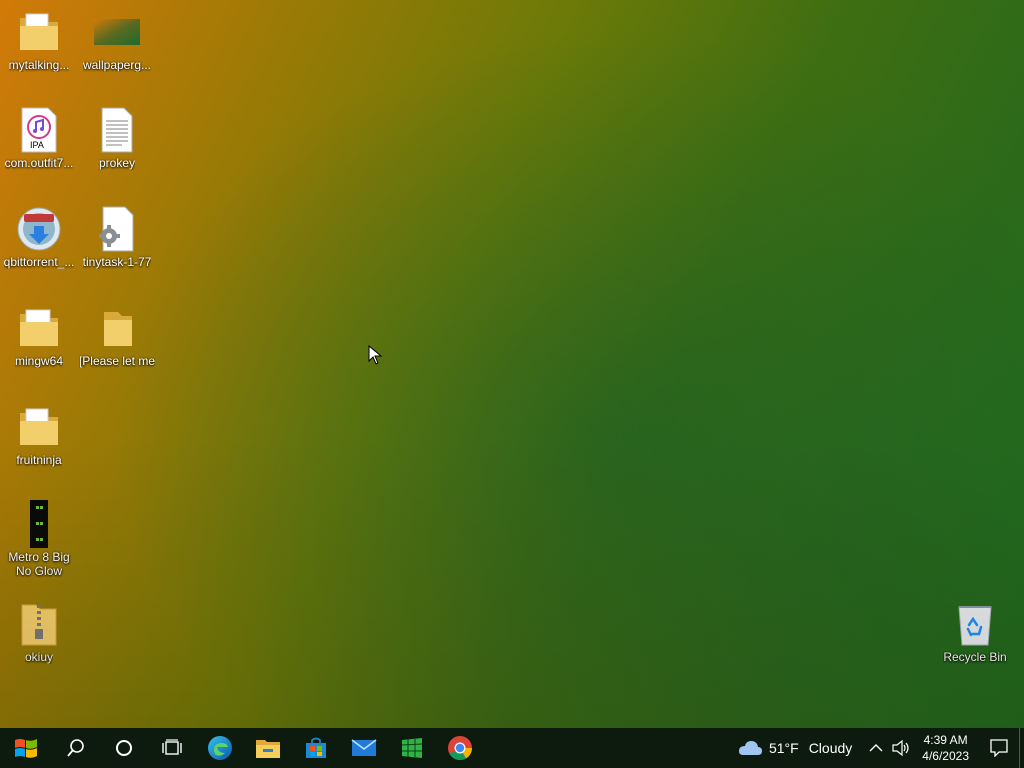  I want to click on taskbar-mail, so click(364, 748).